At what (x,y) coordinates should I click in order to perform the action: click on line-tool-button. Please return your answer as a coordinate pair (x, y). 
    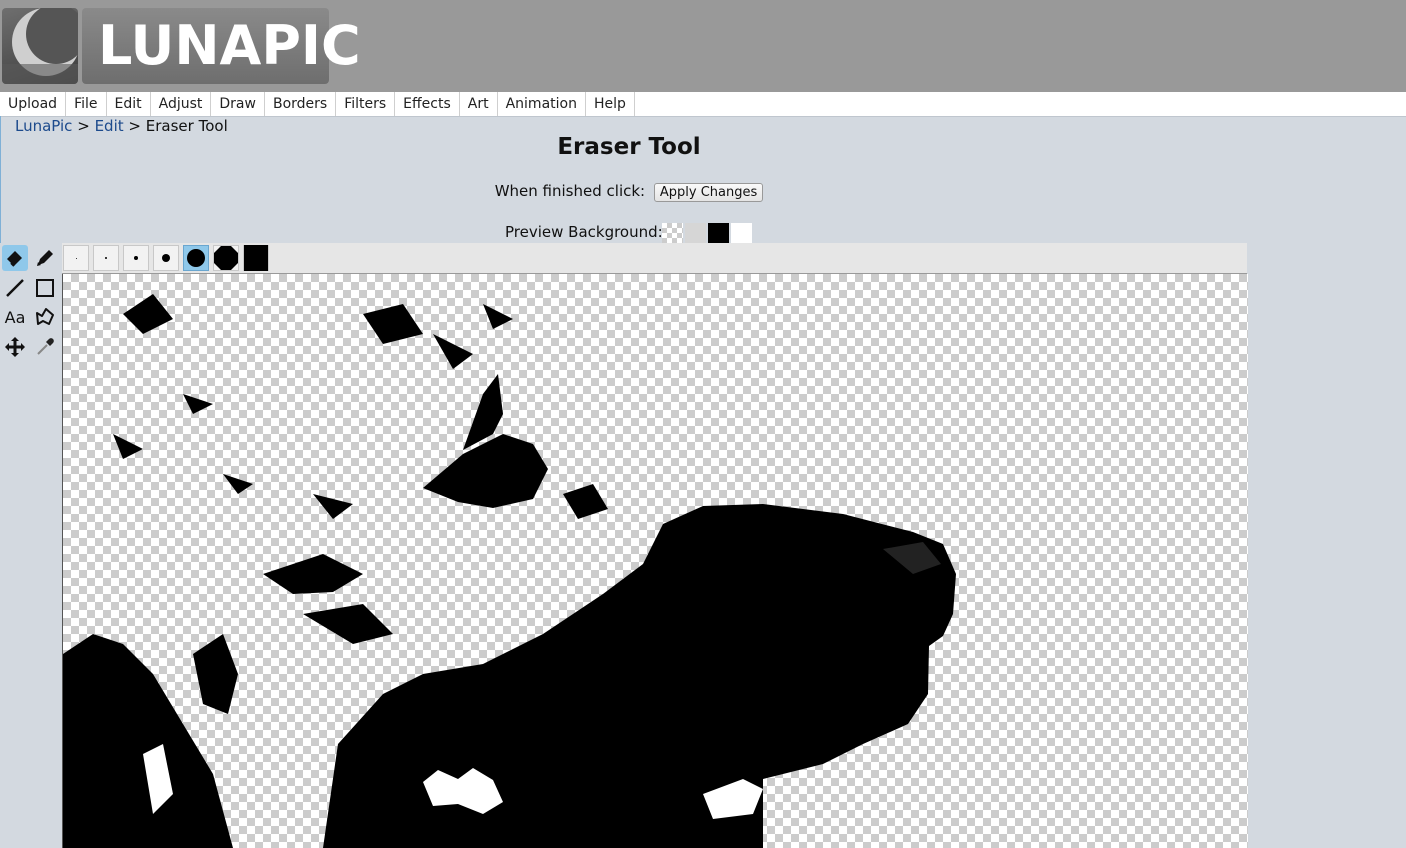
    Looking at the image, I should click on (15, 288).